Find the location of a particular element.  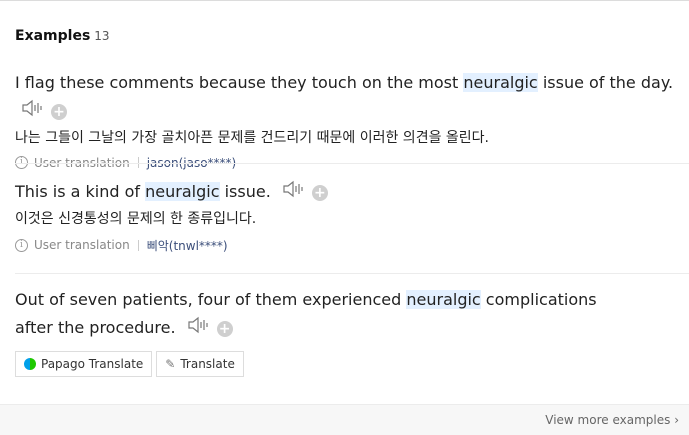

view-more-examples-link: View more examples › is located at coordinates (612, 420).